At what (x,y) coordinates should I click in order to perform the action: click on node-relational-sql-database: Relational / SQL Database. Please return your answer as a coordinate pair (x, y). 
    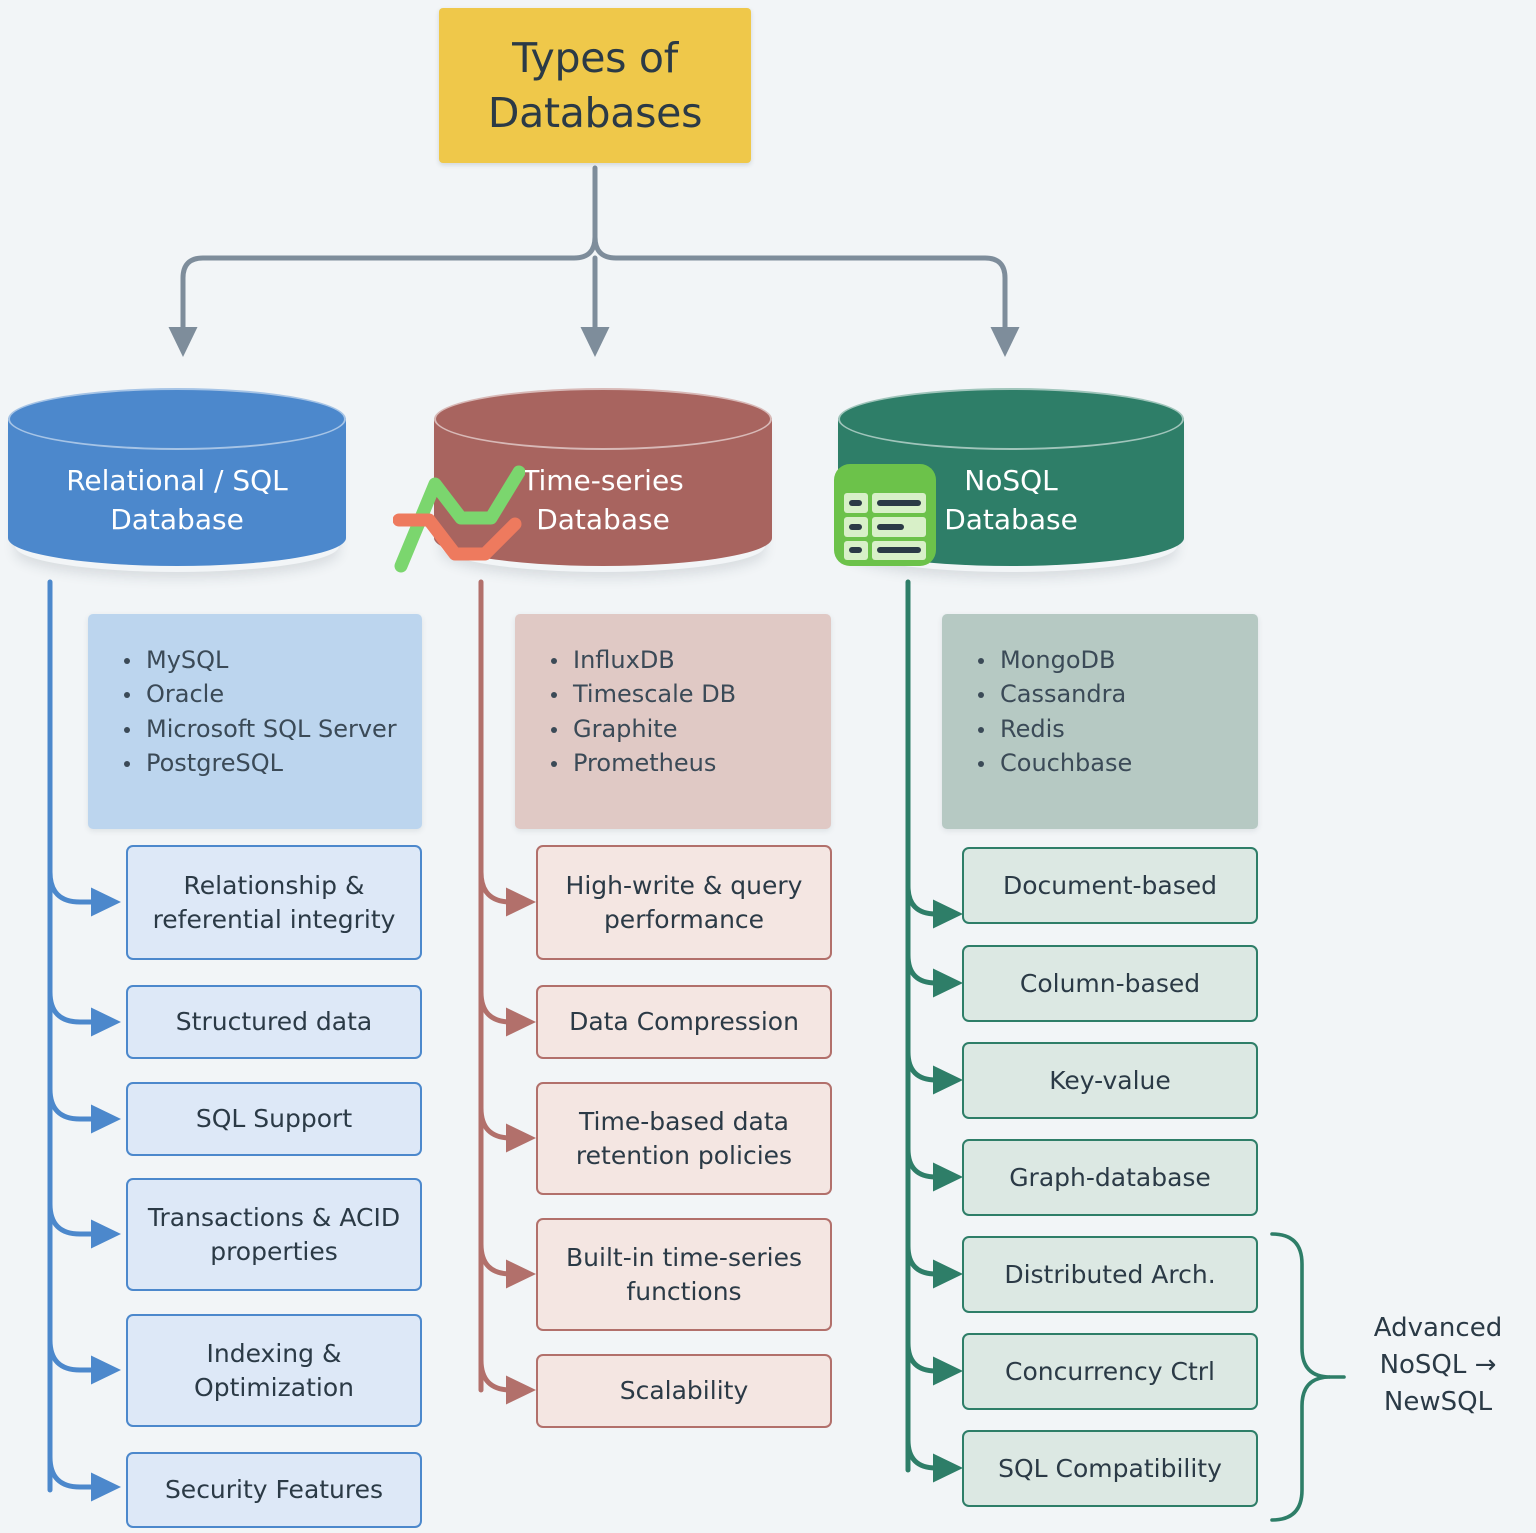
    Looking at the image, I should click on (177, 484).